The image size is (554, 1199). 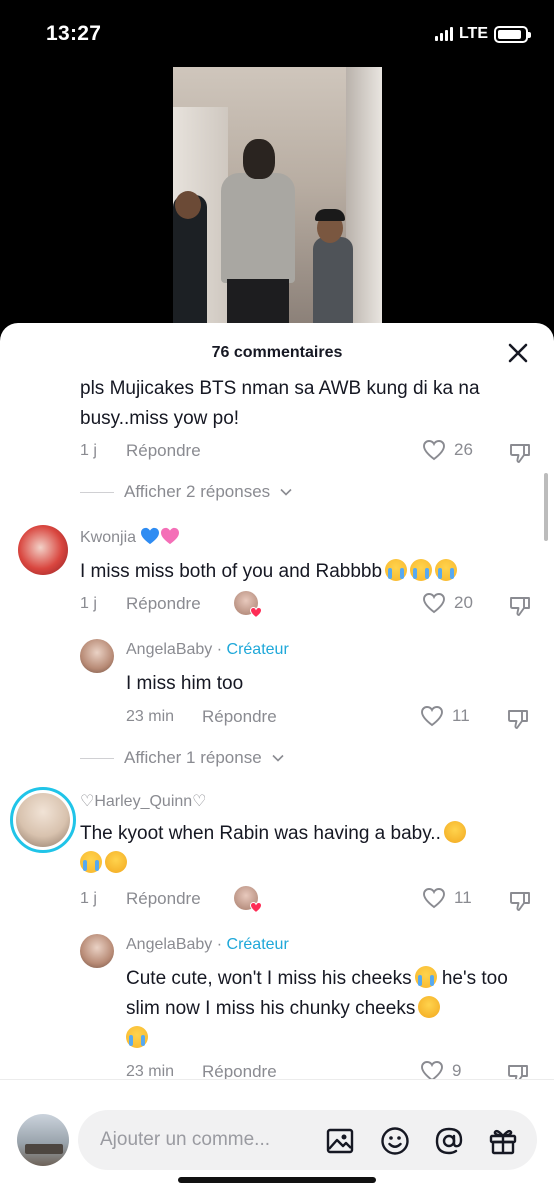 I want to click on like-button: 20, so click(x=447, y=603).